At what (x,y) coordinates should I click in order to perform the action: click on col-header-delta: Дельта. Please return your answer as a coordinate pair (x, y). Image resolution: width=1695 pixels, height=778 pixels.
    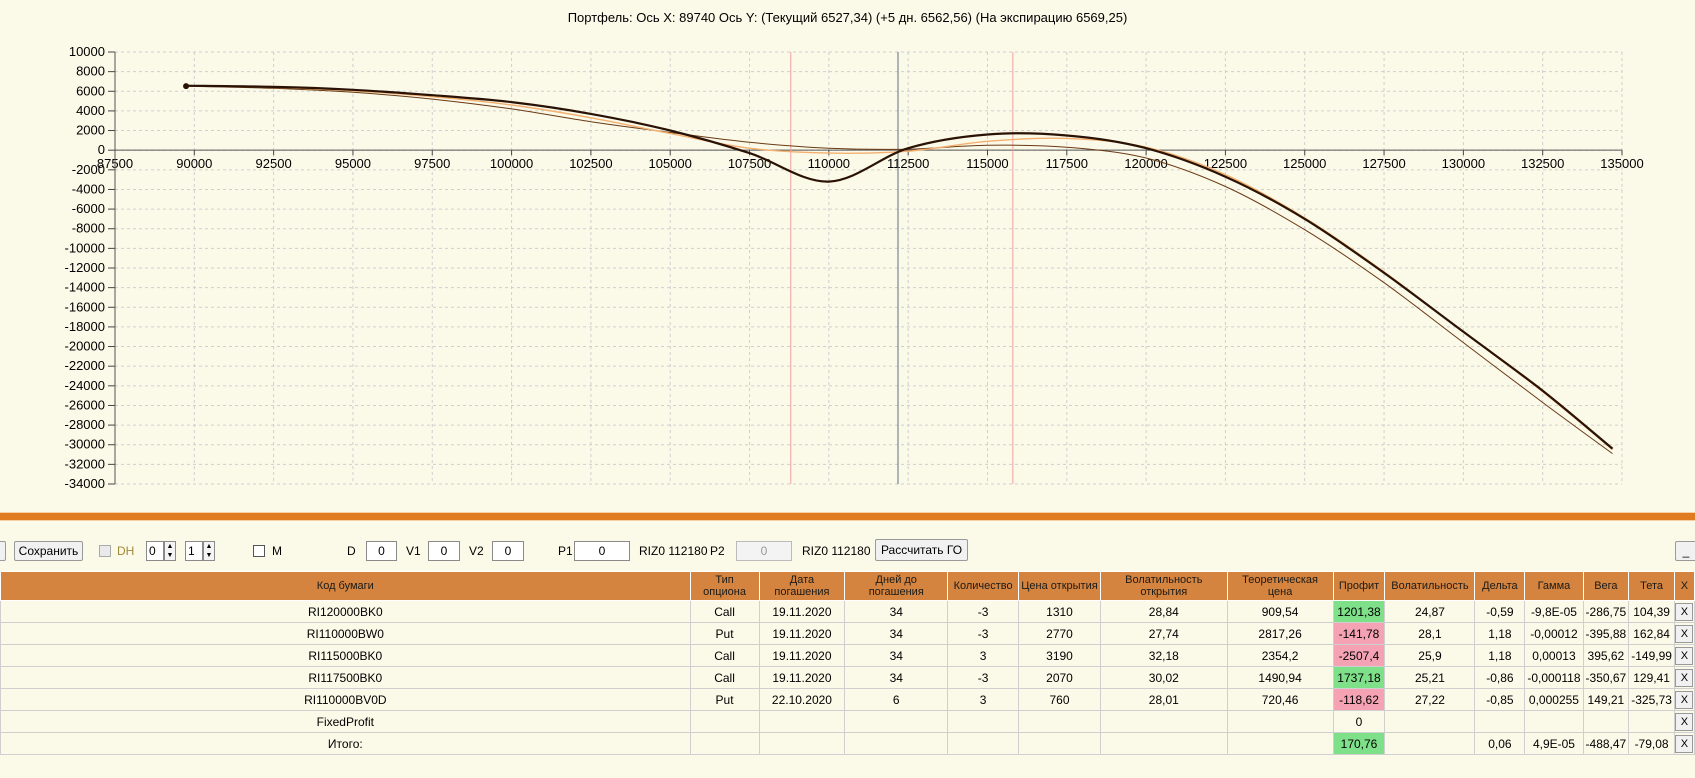
    Looking at the image, I should click on (1500, 586).